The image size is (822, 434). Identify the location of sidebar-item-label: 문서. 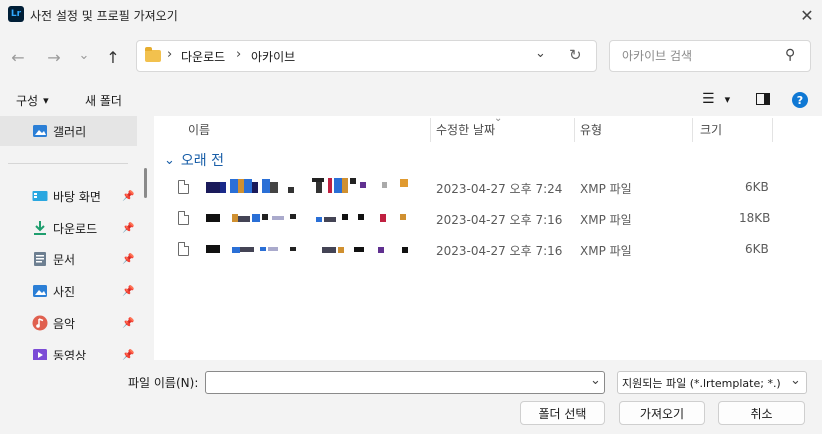
(64, 259).